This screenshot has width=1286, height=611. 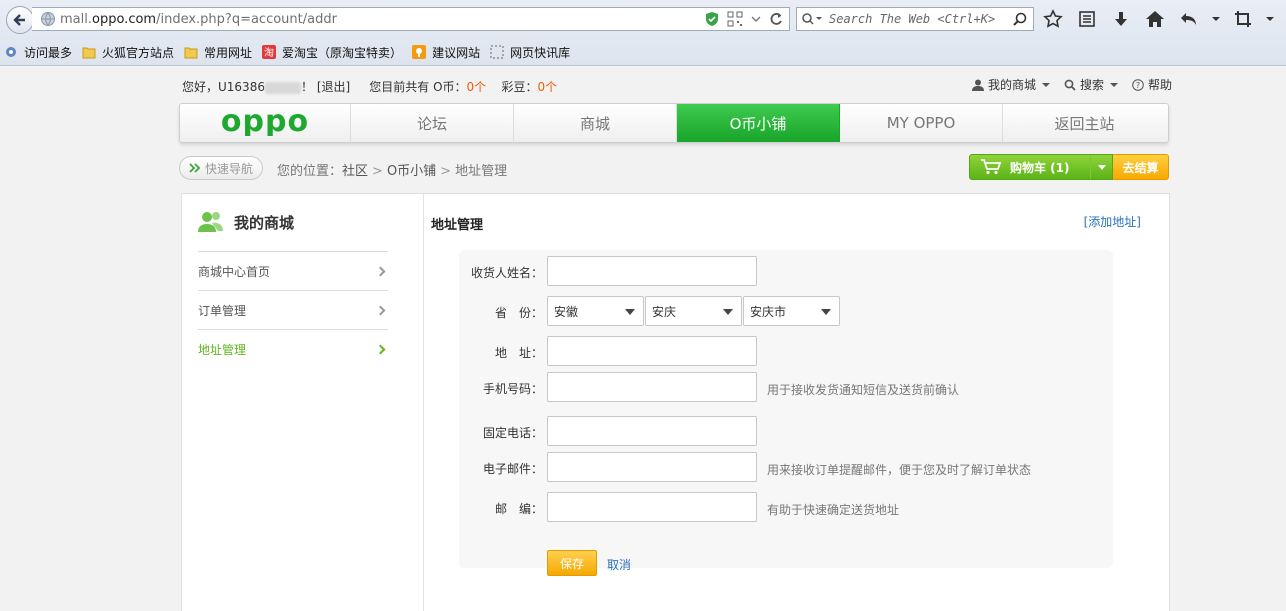 What do you see at coordinates (446, 52) in the screenshot?
I see `bookmark-suggested: 建议网站` at bounding box center [446, 52].